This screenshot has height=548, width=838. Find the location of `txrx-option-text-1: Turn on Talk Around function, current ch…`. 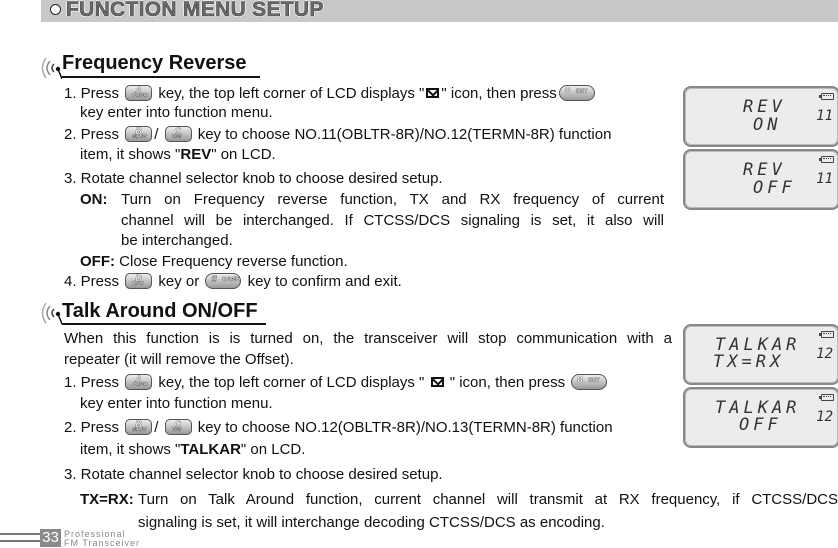

txrx-option-text-1: Turn on Talk Around function, current ch… is located at coordinates (488, 499).